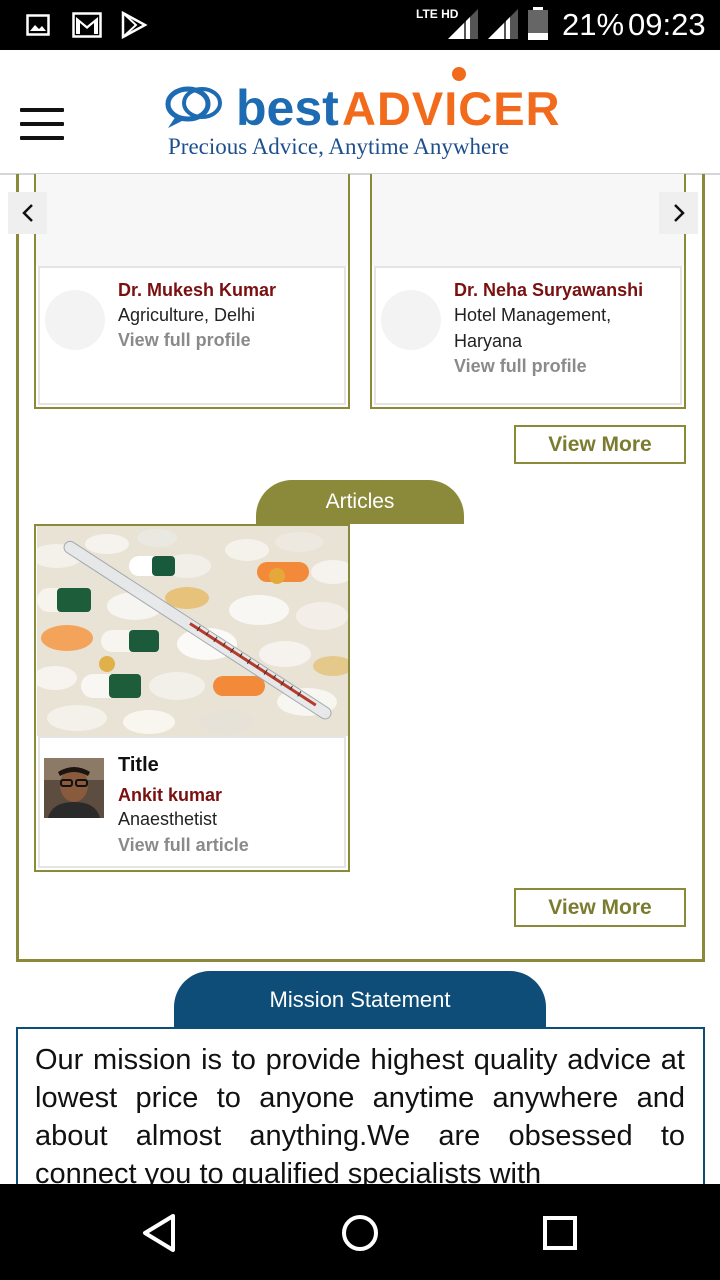 The width and height of the screenshot is (720, 1280). What do you see at coordinates (360, 25) in the screenshot?
I see `status-bar: LTE HD 21% 09:23` at bounding box center [360, 25].